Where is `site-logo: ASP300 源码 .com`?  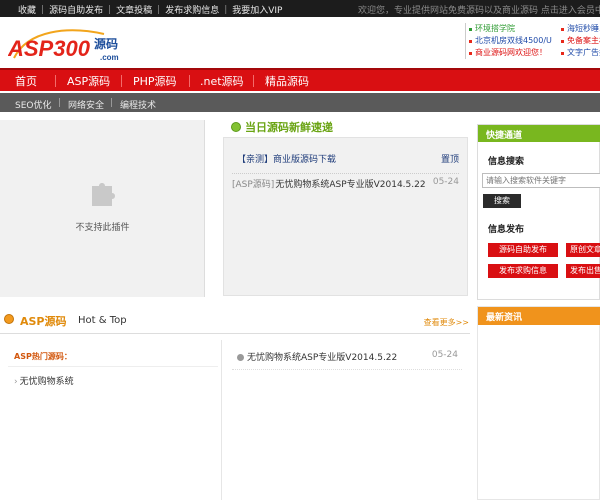 site-logo: ASP300 源码 .com is located at coordinates (70, 45).